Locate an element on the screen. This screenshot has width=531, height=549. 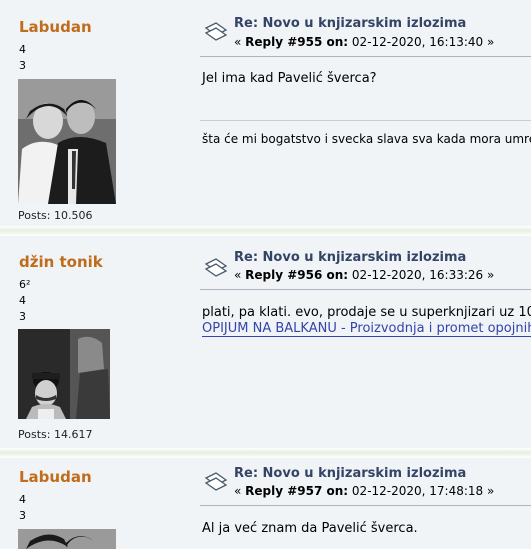
post-meta: « Reply #955 on: 02-12-2020, 16:13:40 » is located at coordinates (364, 42).